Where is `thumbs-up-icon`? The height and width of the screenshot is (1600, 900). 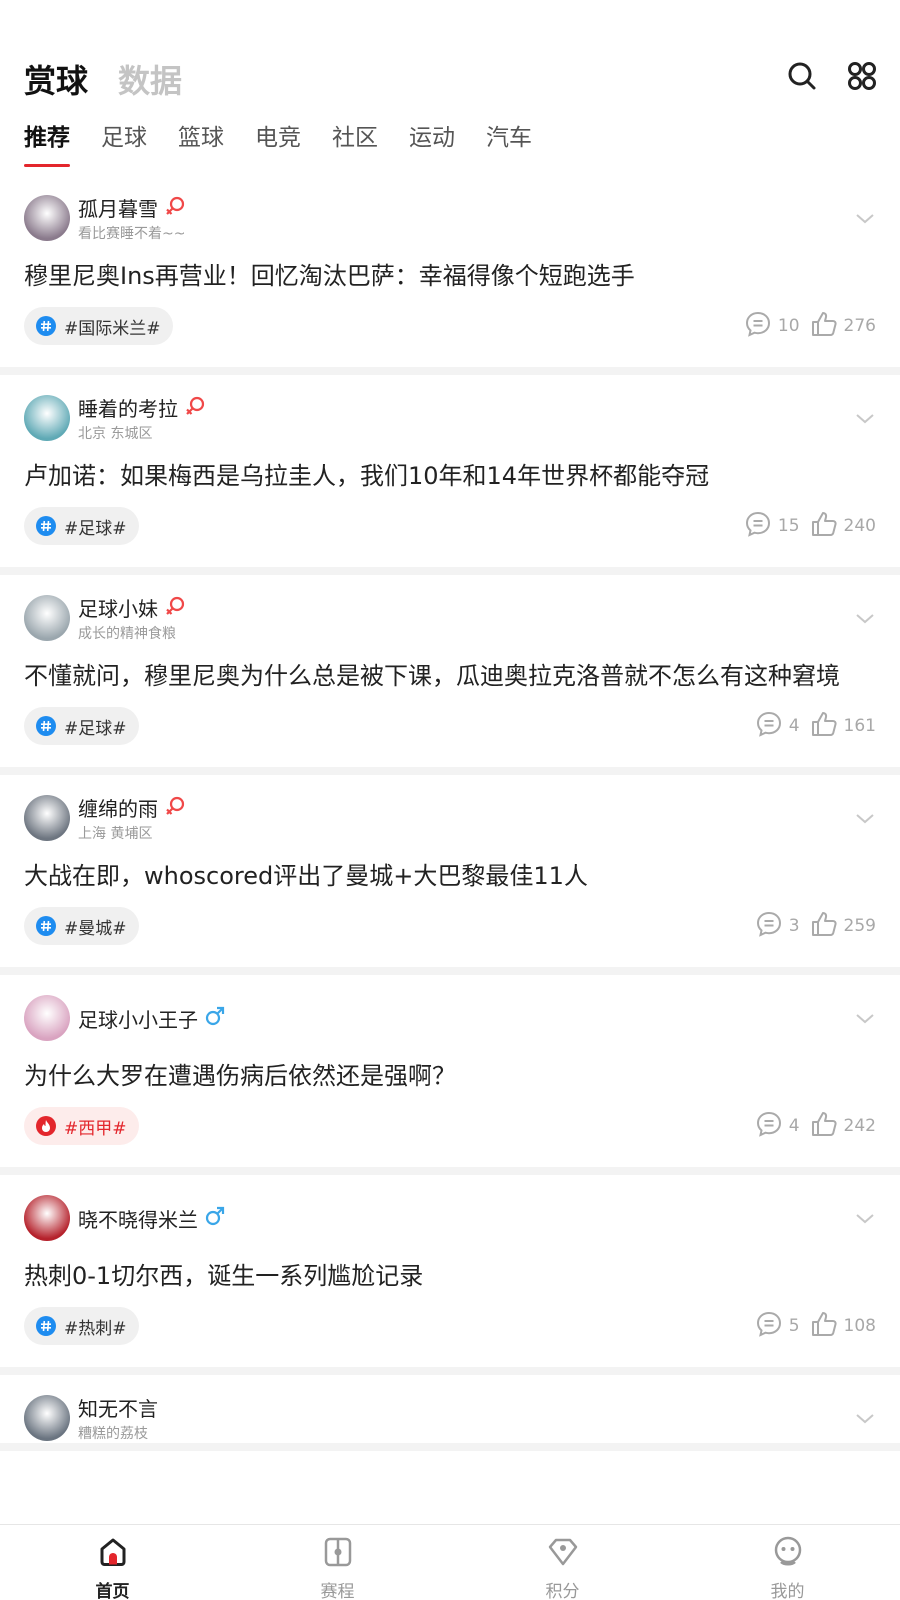 thumbs-up-icon is located at coordinates (824, 326).